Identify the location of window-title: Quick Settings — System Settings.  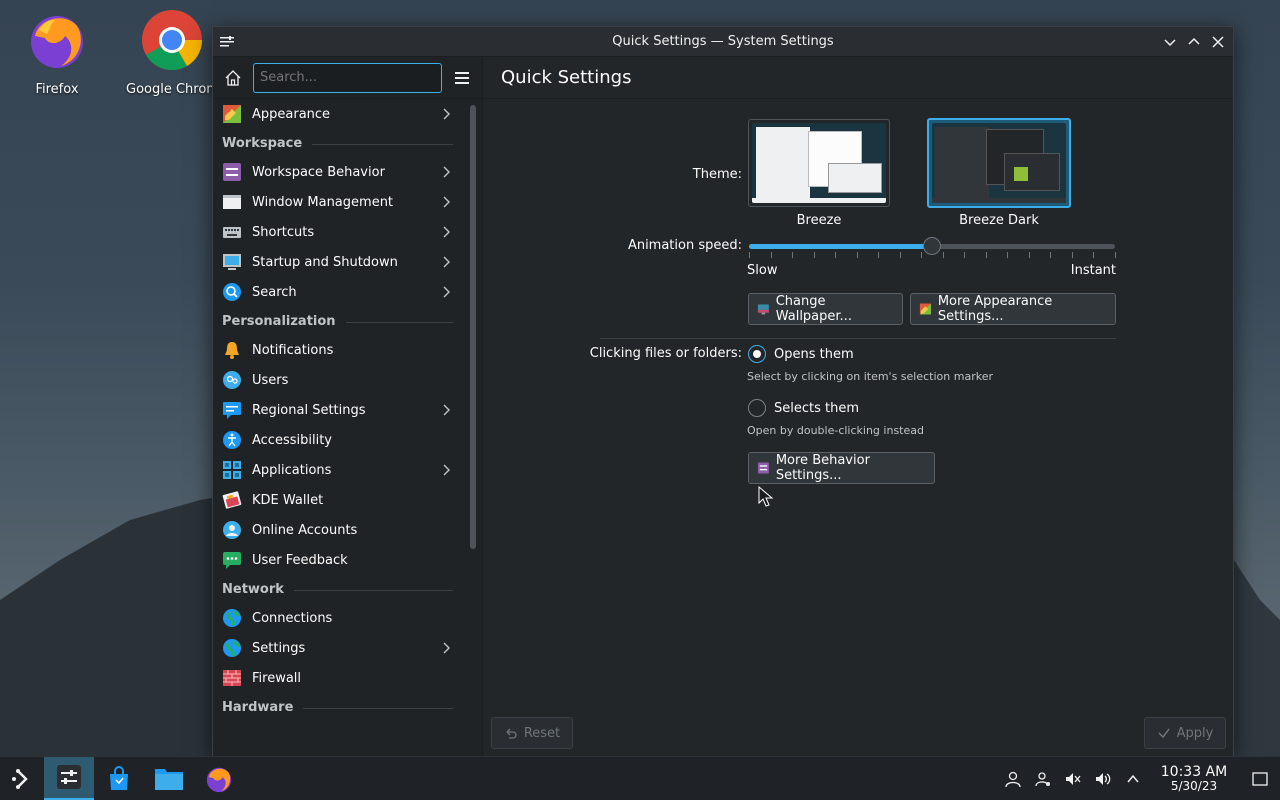
(723, 41).